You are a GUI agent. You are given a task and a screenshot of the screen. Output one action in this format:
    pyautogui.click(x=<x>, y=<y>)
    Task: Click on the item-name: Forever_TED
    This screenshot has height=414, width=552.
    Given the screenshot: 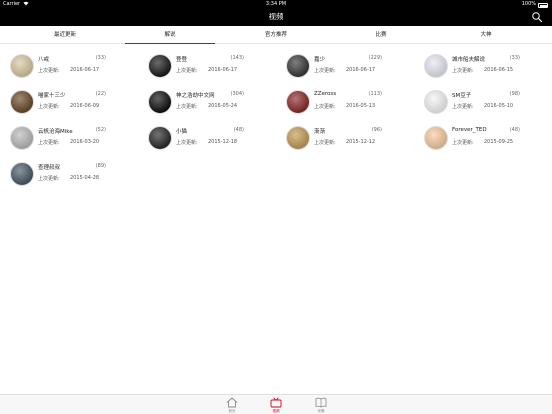 What is the action you would take?
    pyautogui.click(x=469, y=130)
    